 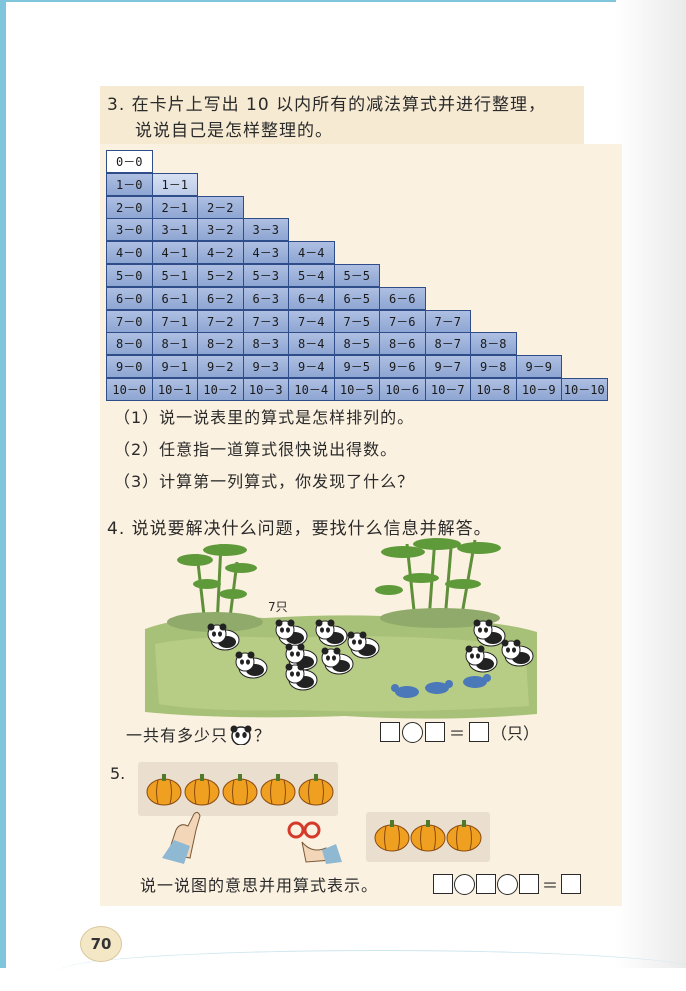 I want to click on section3-question-2: （2）任意指一道算式很快说出得数。, so click(x=256, y=449).